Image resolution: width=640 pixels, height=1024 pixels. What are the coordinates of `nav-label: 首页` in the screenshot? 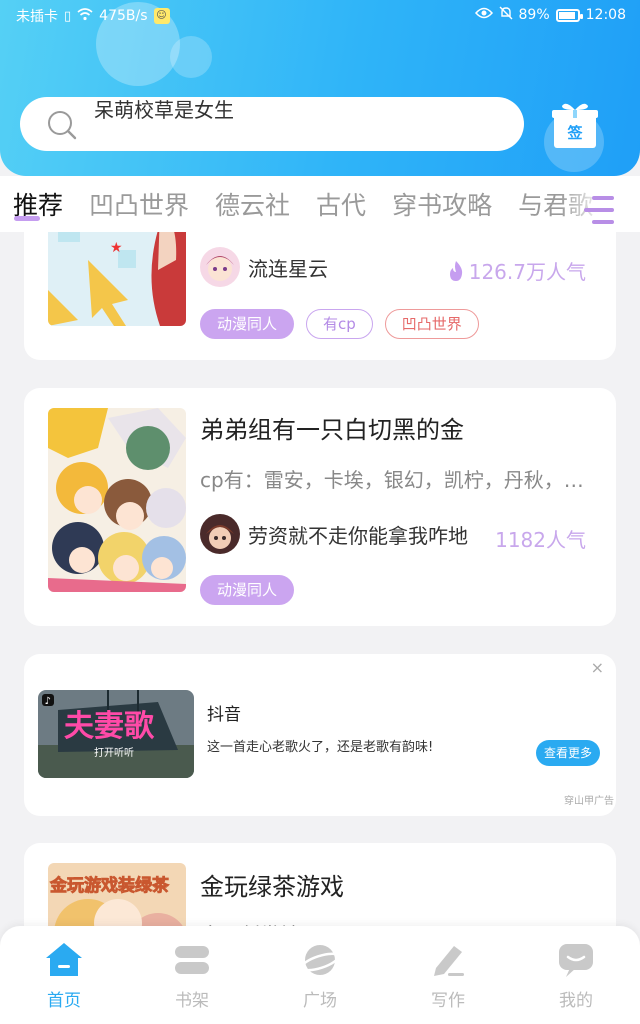 It's located at (64, 1001).